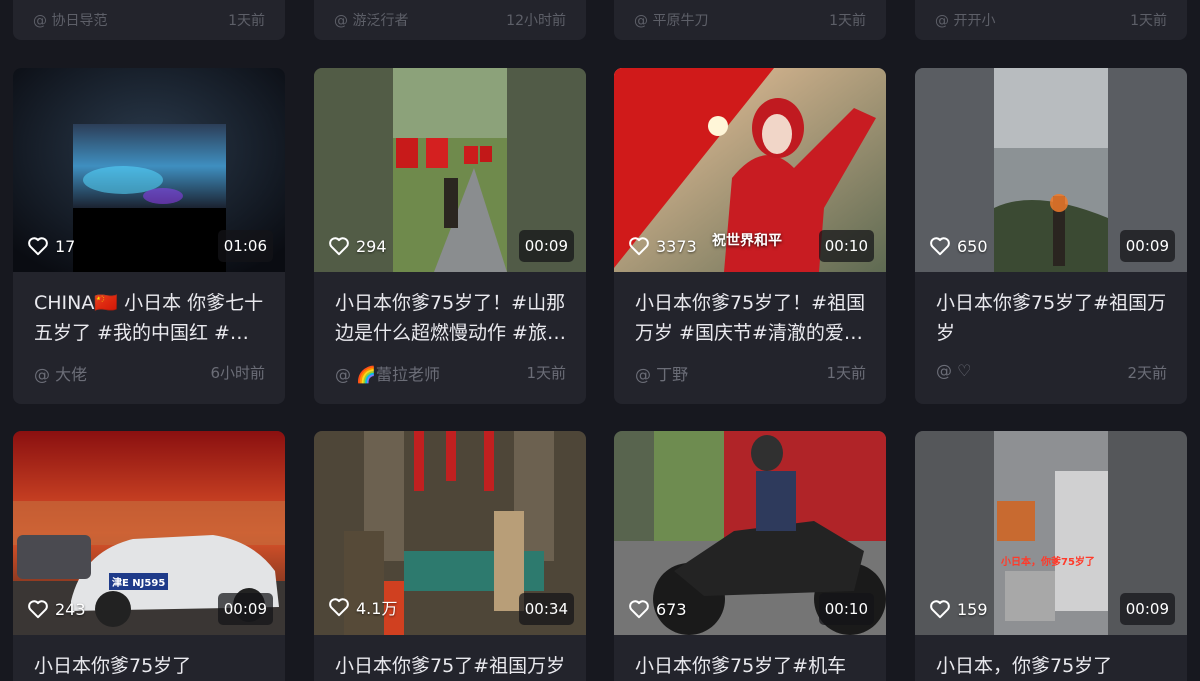 This screenshot has width=1200, height=681. What do you see at coordinates (750, 170) in the screenshot?
I see `video-thumbnail: 祝世界和平 3373 00:10` at bounding box center [750, 170].